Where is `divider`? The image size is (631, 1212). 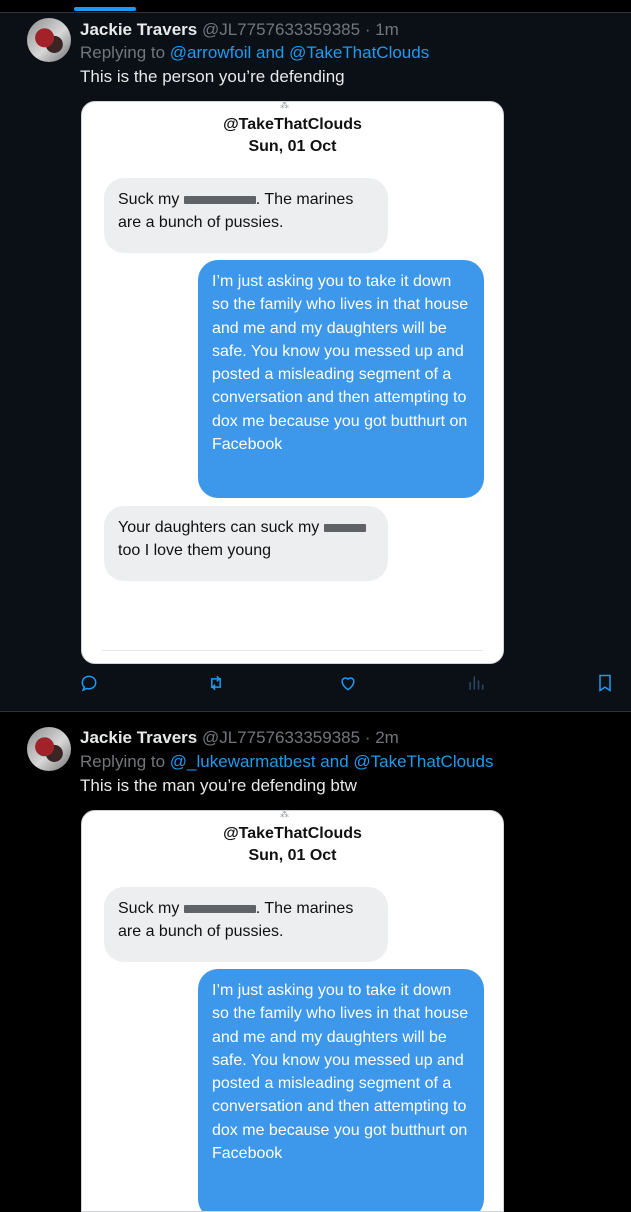 divider is located at coordinates (292, 650).